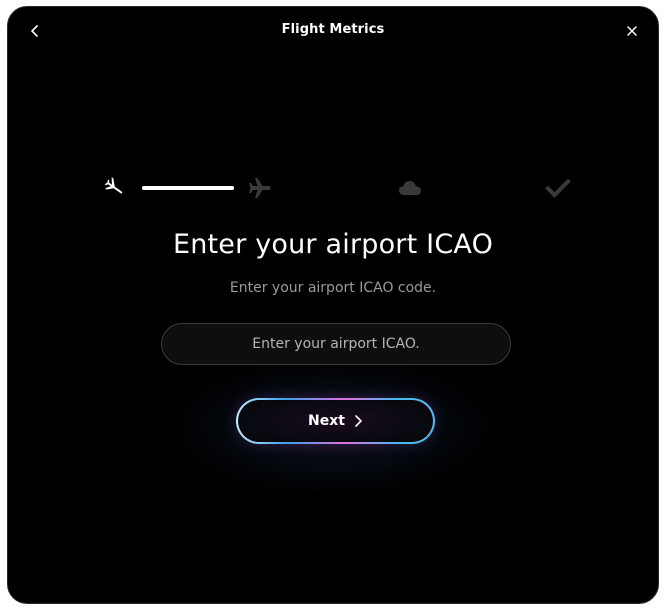 The height and width of the screenshot is (610, 665). I want to click on window-title: Flight Metrics, so click(333, 29).